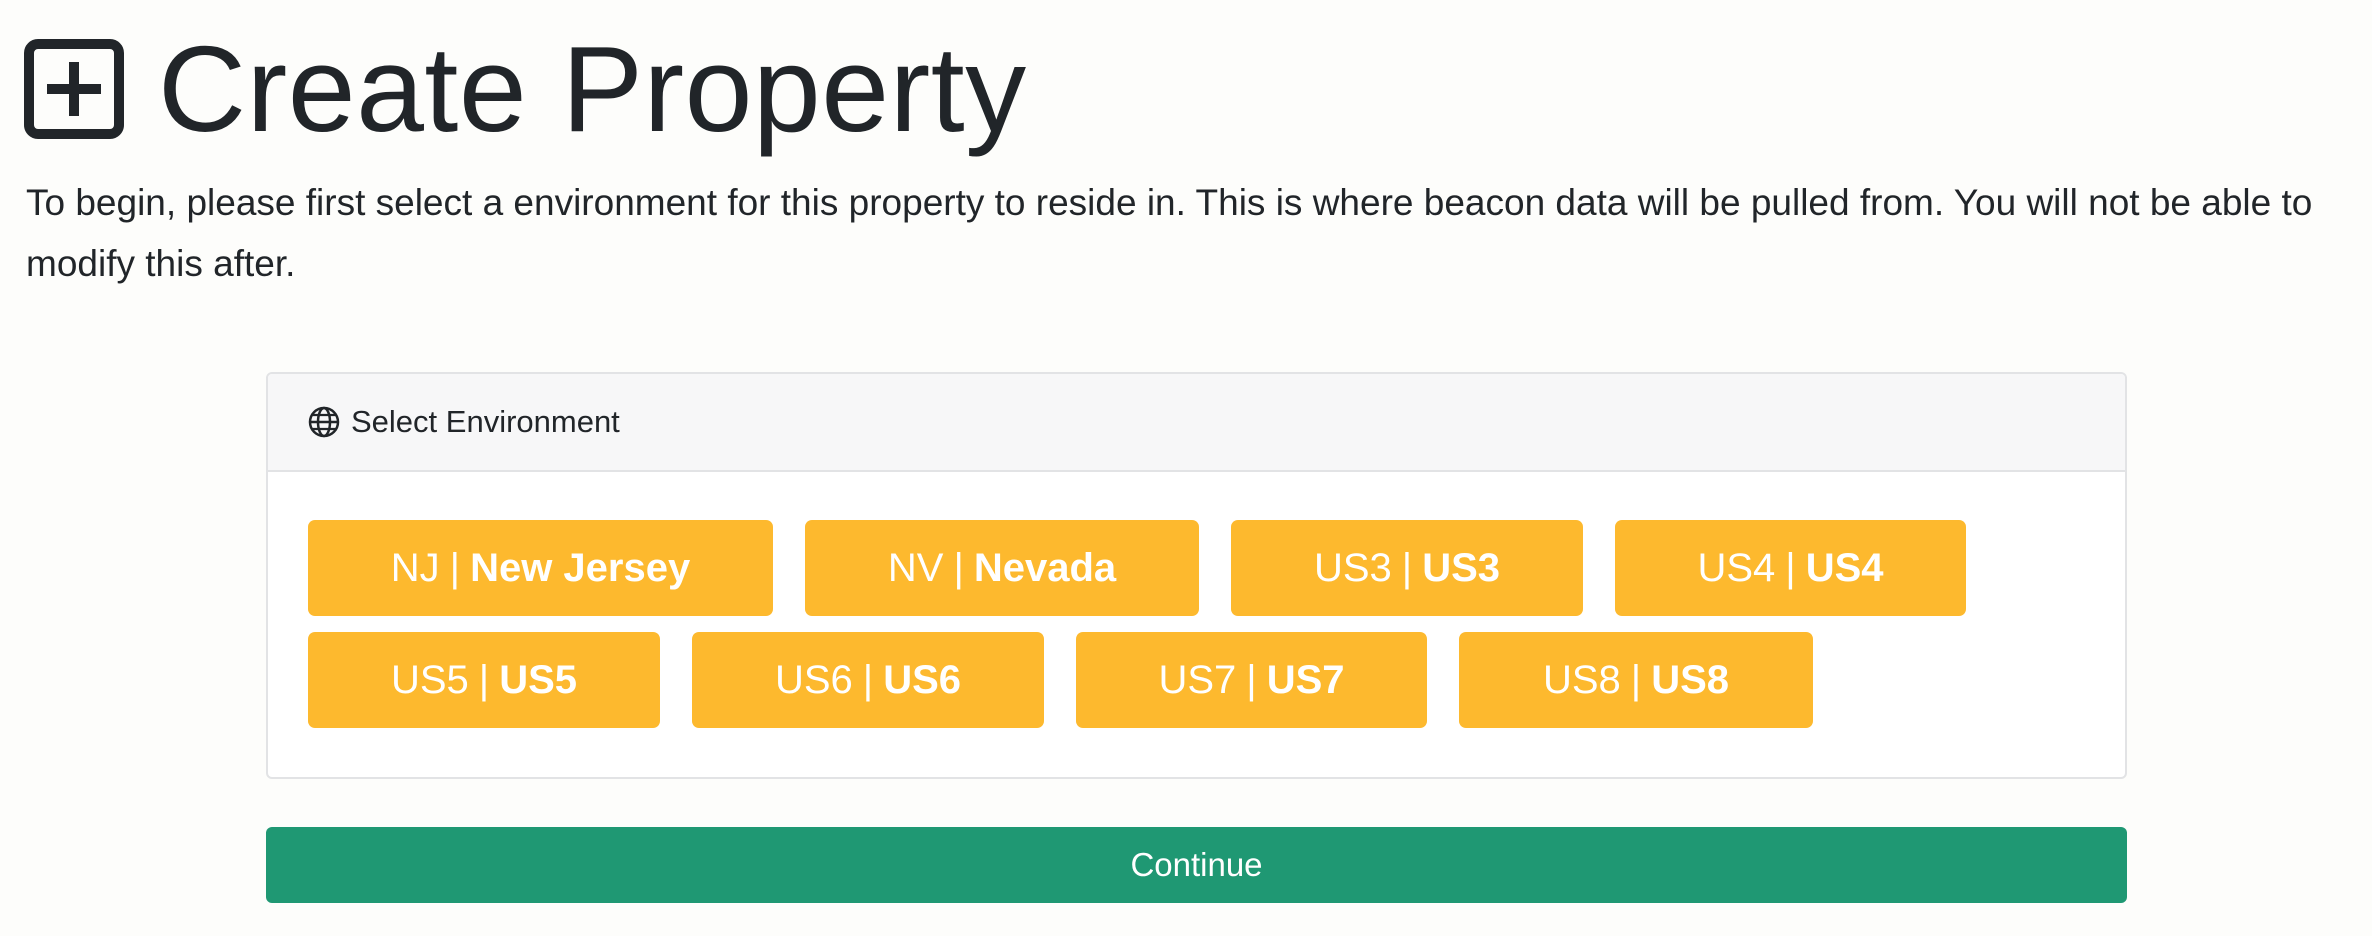  I want to click on page-header: Create Property, so click(525, 89).